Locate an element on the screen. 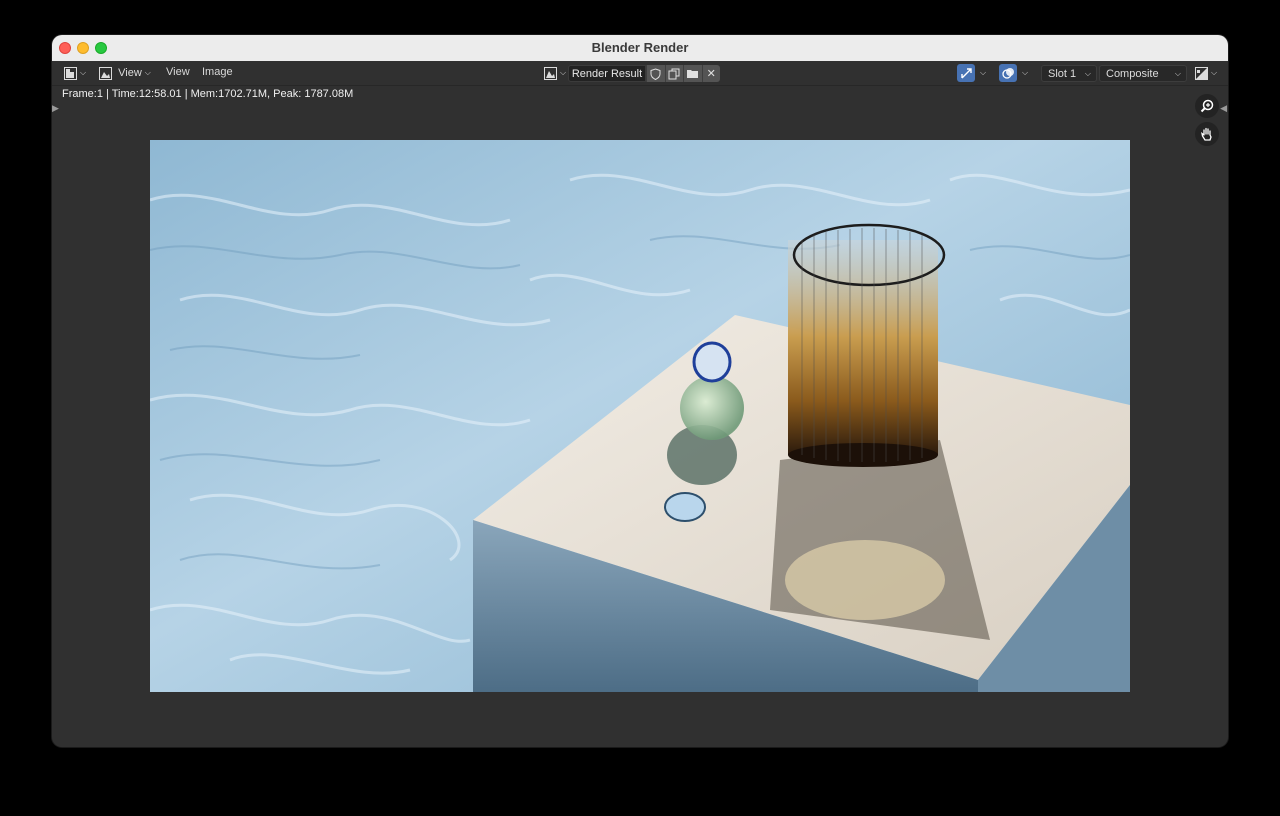 This screenshot has width=1280, height=816. slot-label: Slot 1 is located at coordinates (1062, 73).